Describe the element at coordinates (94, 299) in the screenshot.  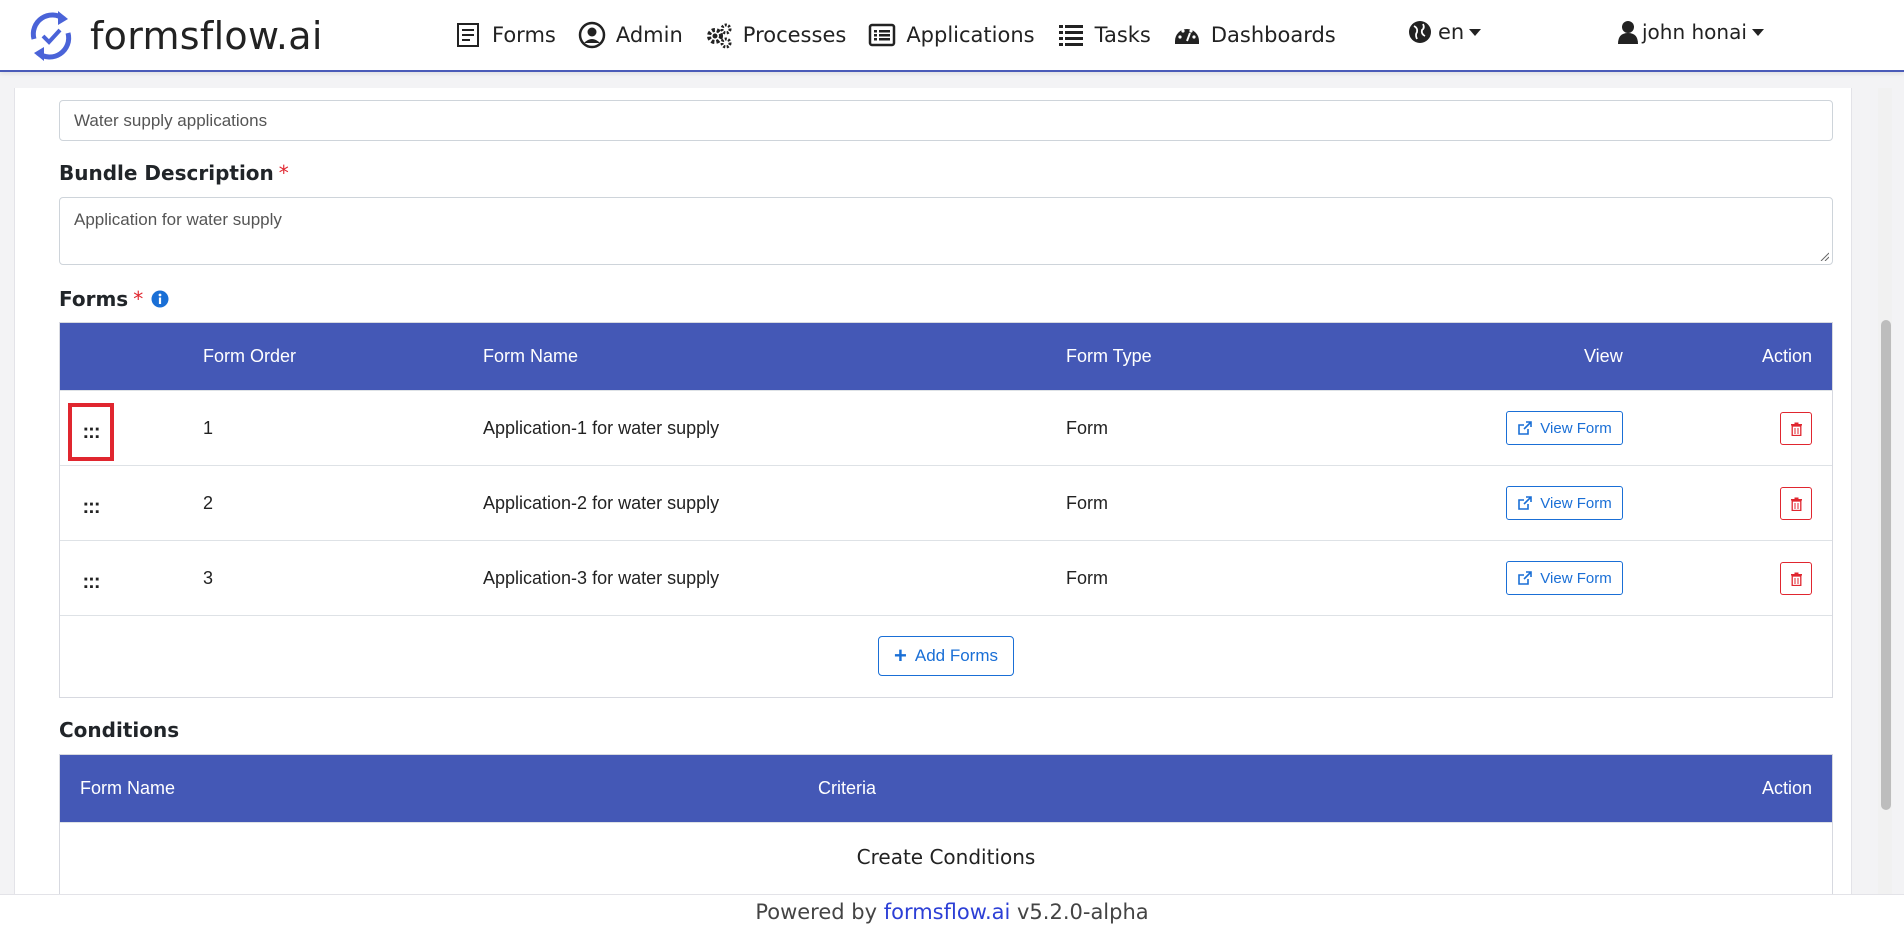
I see `forms-label-text: Forms` at that location.